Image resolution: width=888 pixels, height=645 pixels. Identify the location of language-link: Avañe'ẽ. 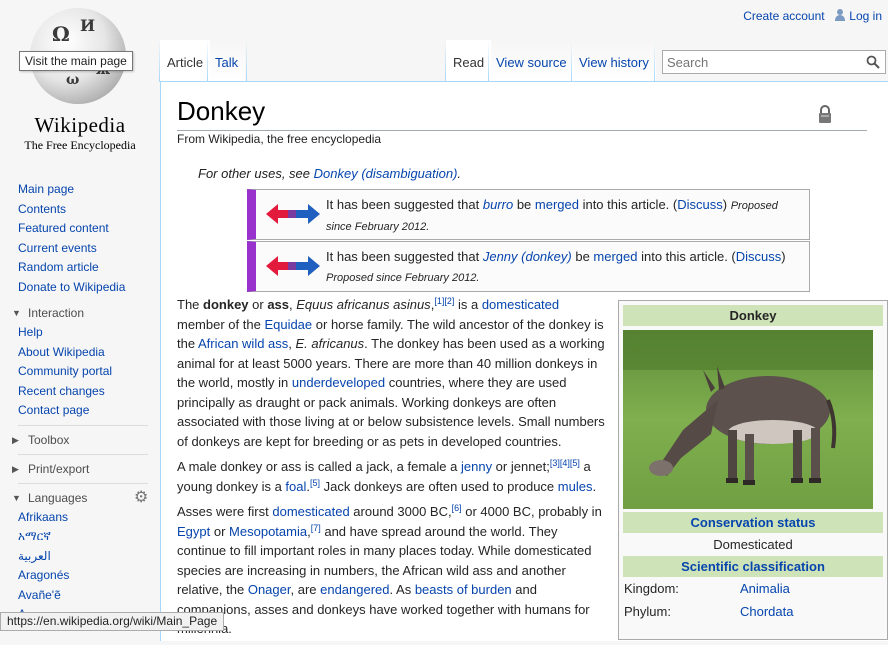
(89, 596).